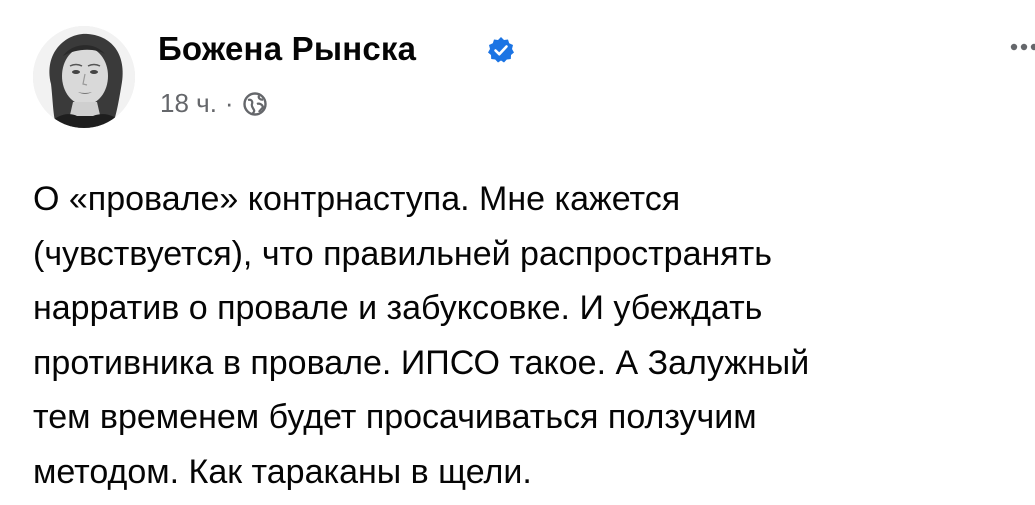  What do you see at coordinates (188, 103) in the screenshot?
I see `post-timestamp: 18 ч.` at bounding box center [188, 103].